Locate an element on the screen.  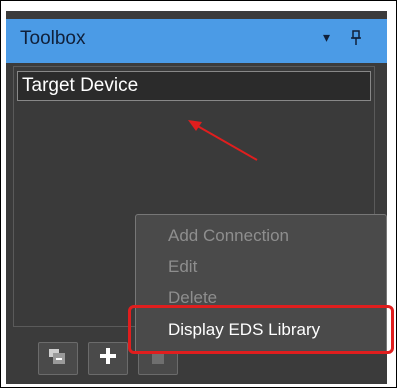
pin-icon is located at coordinates (356, 39).